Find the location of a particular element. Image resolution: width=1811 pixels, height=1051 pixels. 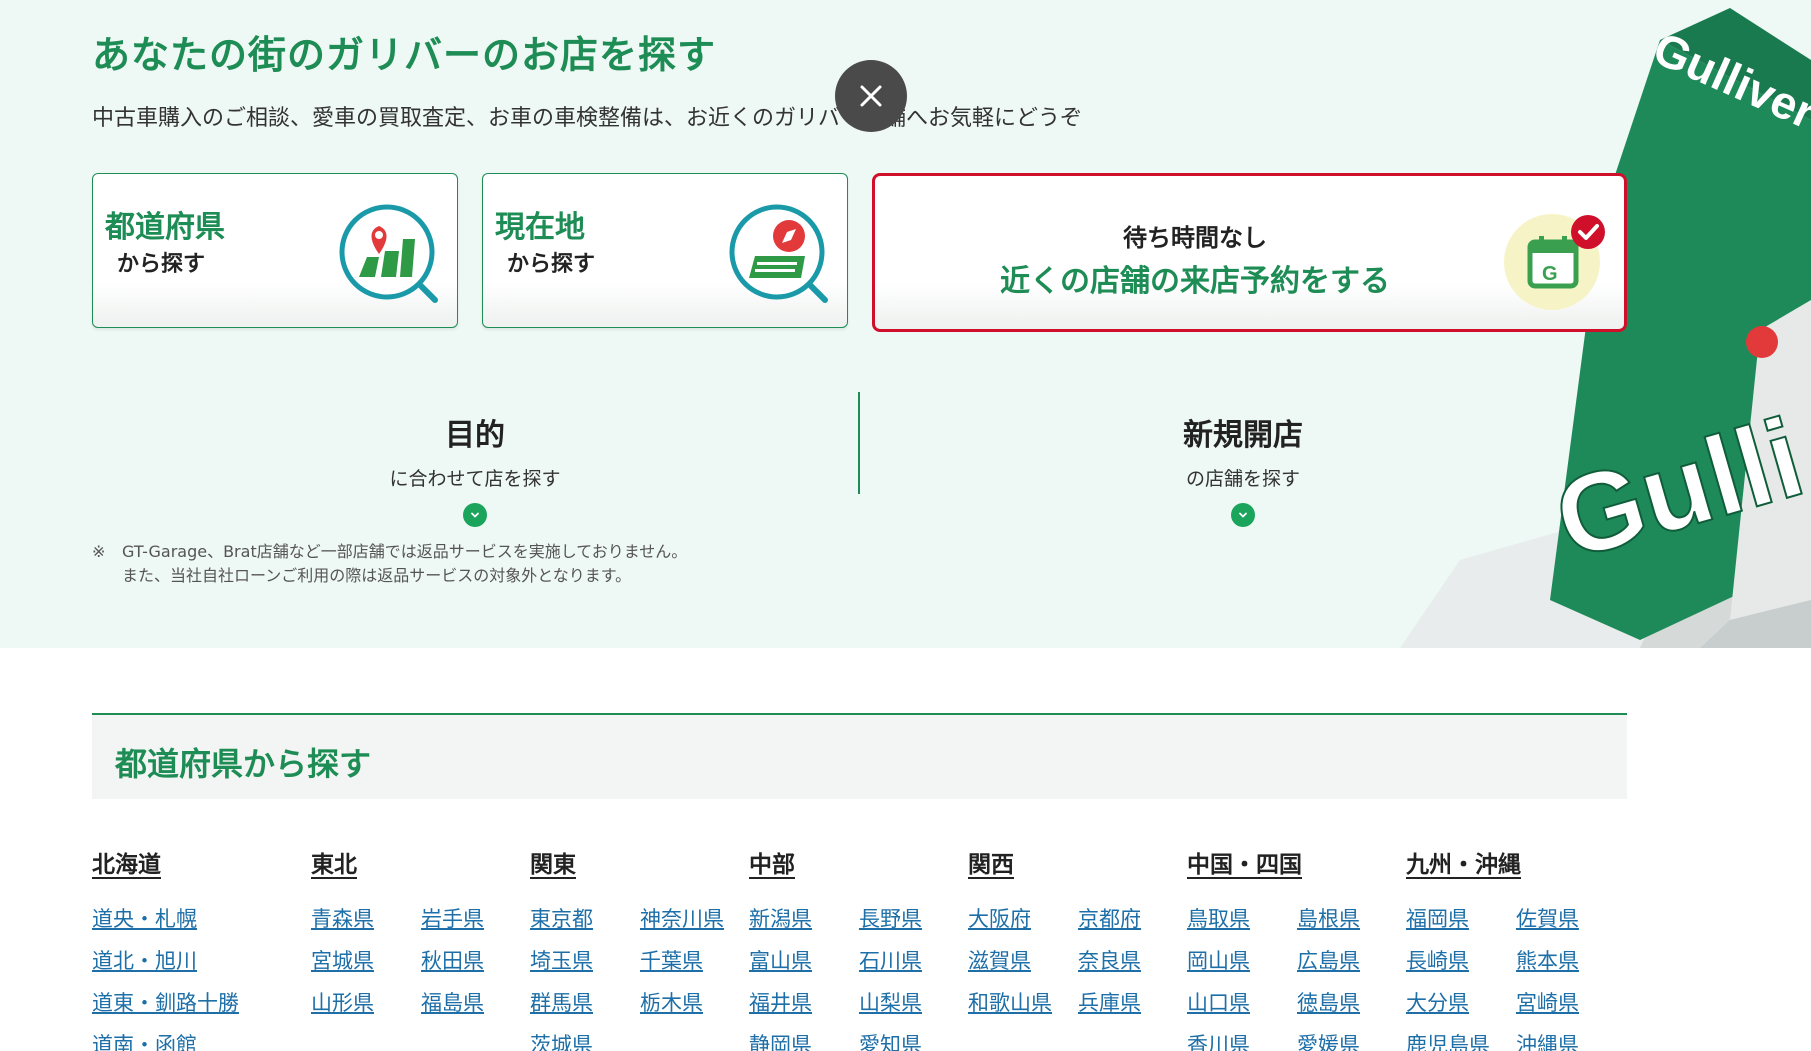

store-reservation-card: 待ち時間なし 近くの店舗の来店予約をする G is located at coordinates (1249, 252).